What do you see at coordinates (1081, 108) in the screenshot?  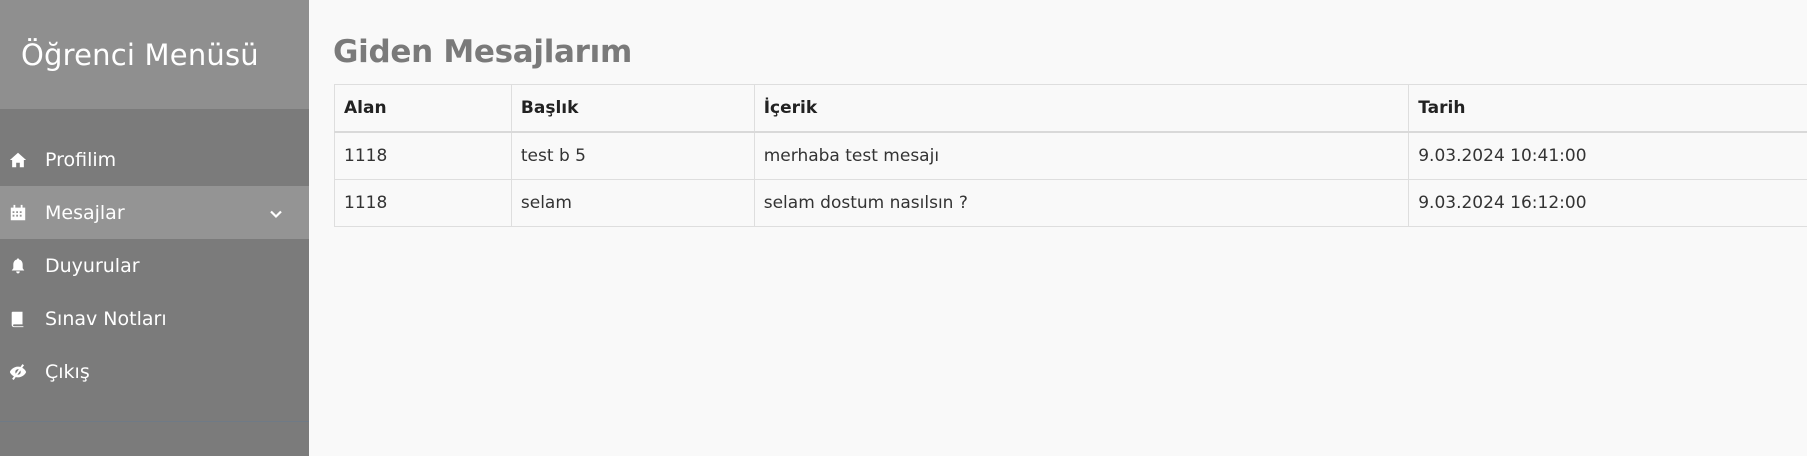 I see `column-header-icerik: İçerik` at bounding box center [1081, 108].